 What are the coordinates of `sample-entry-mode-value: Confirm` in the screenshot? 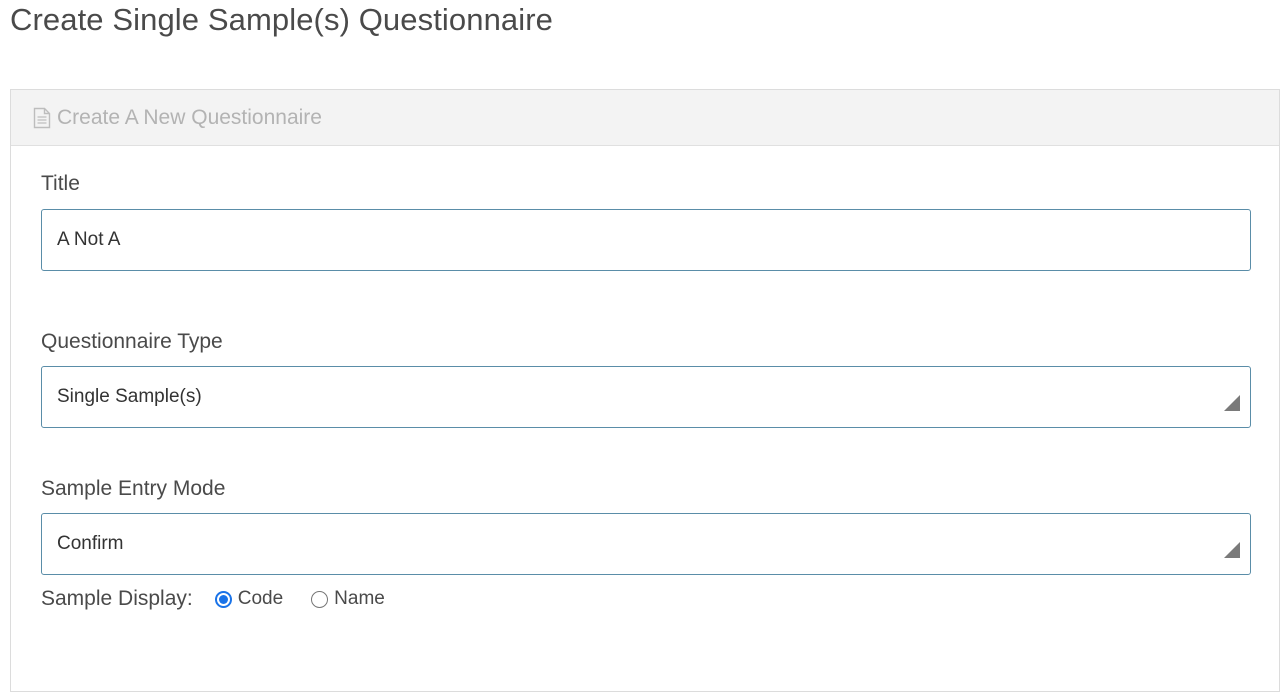 It's located at (90, 543).